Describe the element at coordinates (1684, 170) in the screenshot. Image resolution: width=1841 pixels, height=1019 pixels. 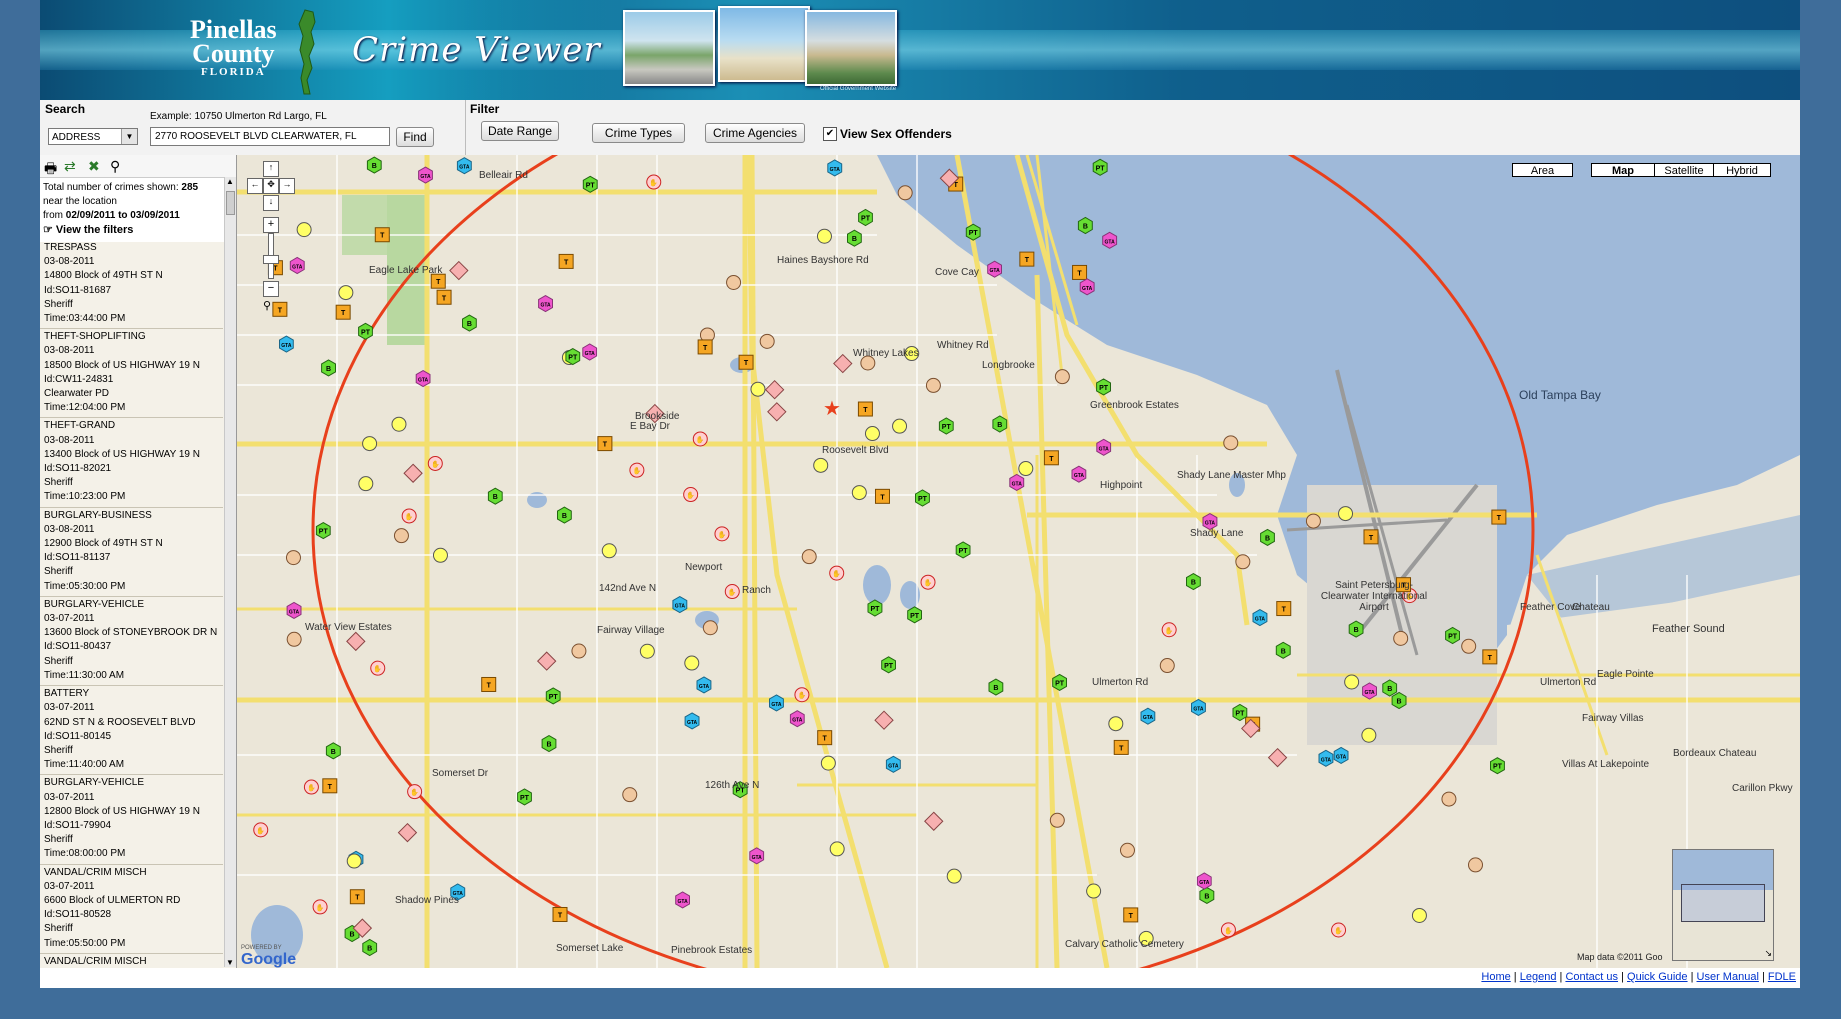
I see `map-type-satellite-button: Satellite` at that location.